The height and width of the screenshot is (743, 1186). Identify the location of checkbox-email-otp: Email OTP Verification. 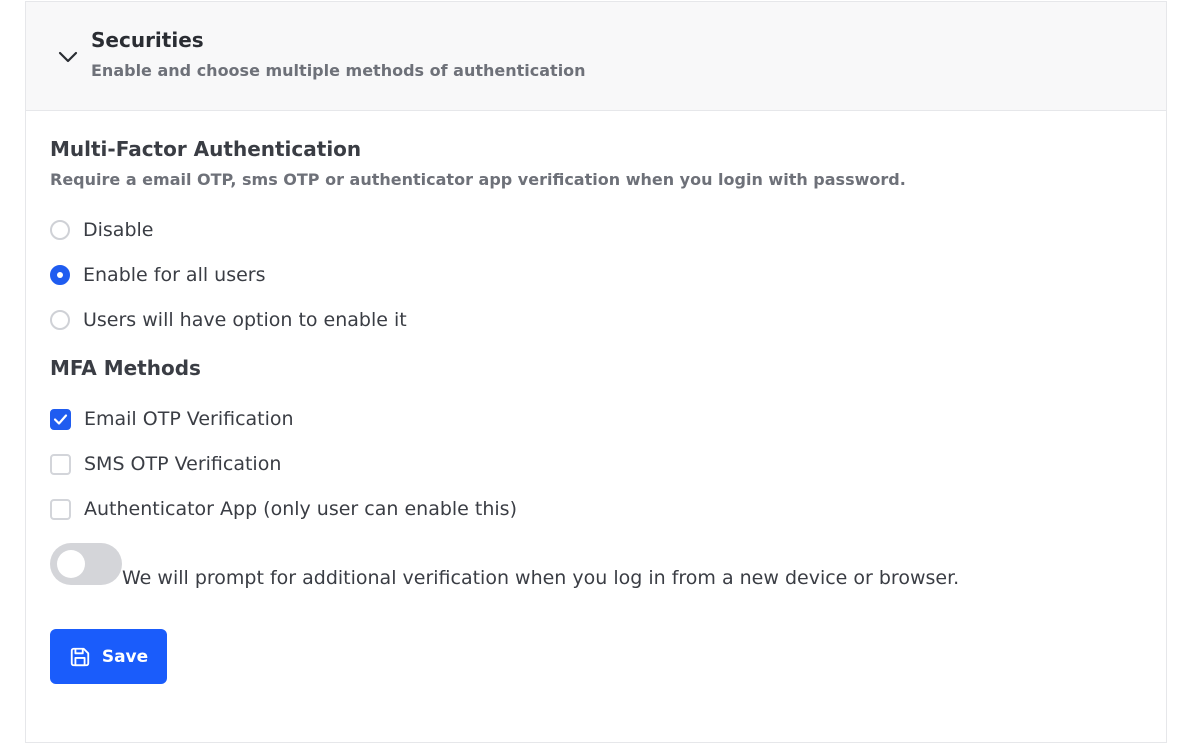
(172, 419).